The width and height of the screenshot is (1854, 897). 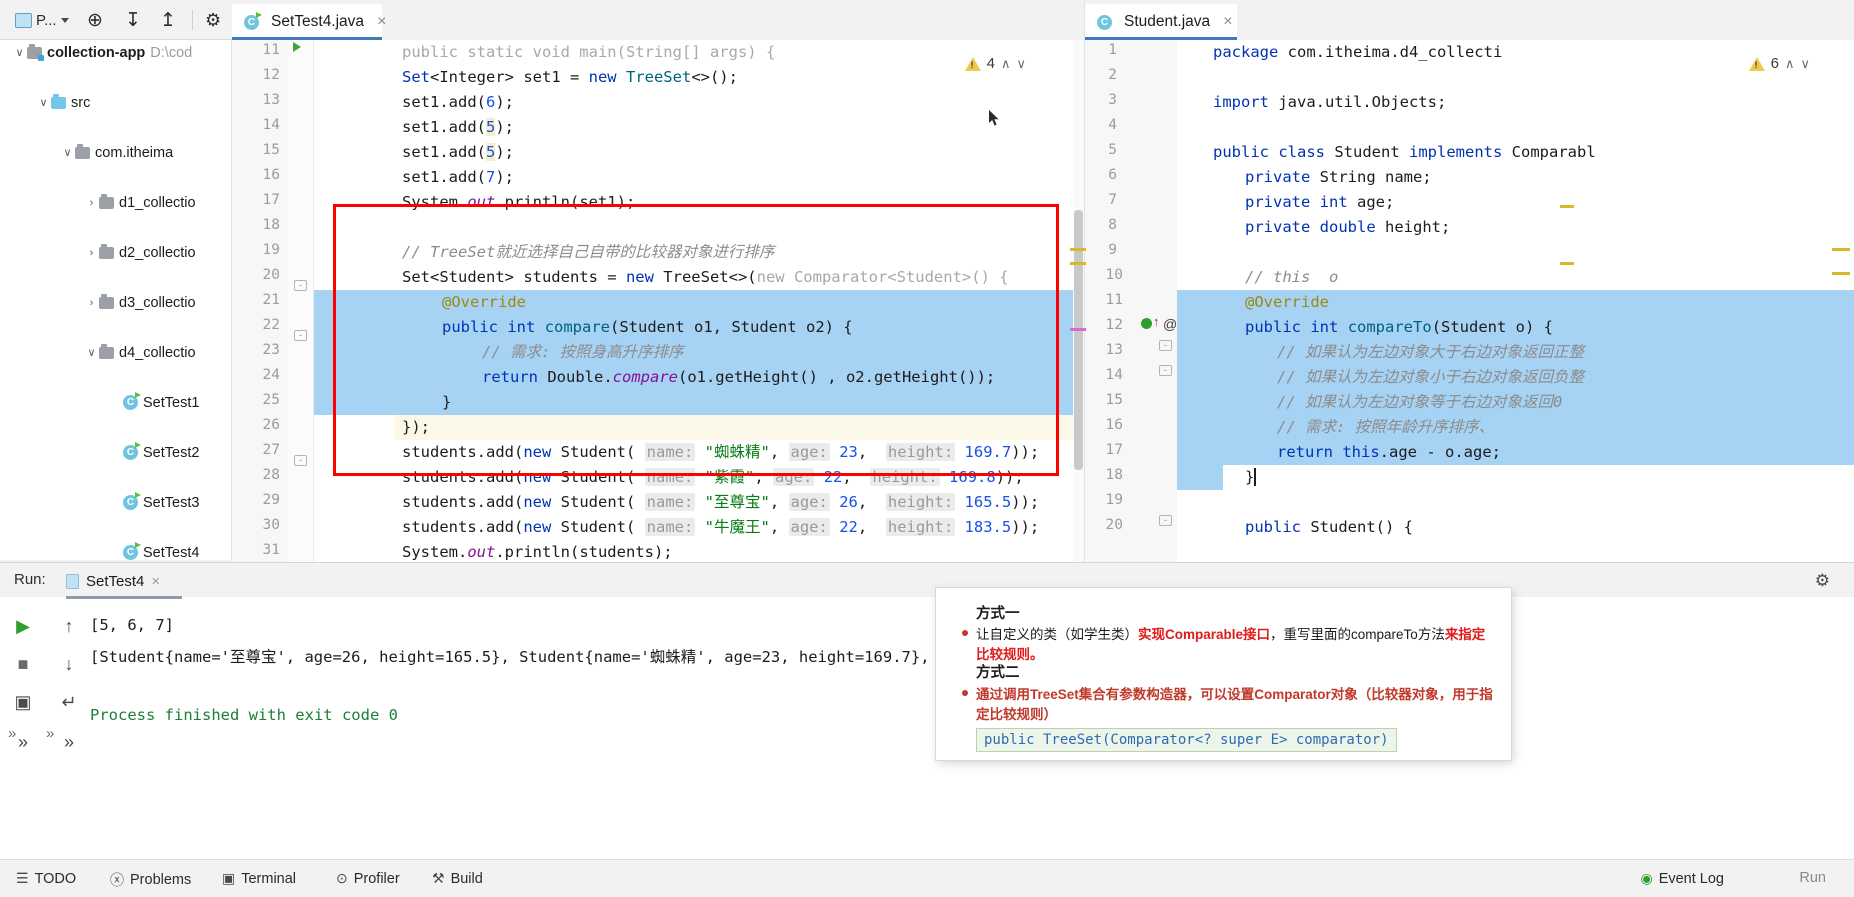 I want to click on toolbar-divider, so click(x=192, y=20).